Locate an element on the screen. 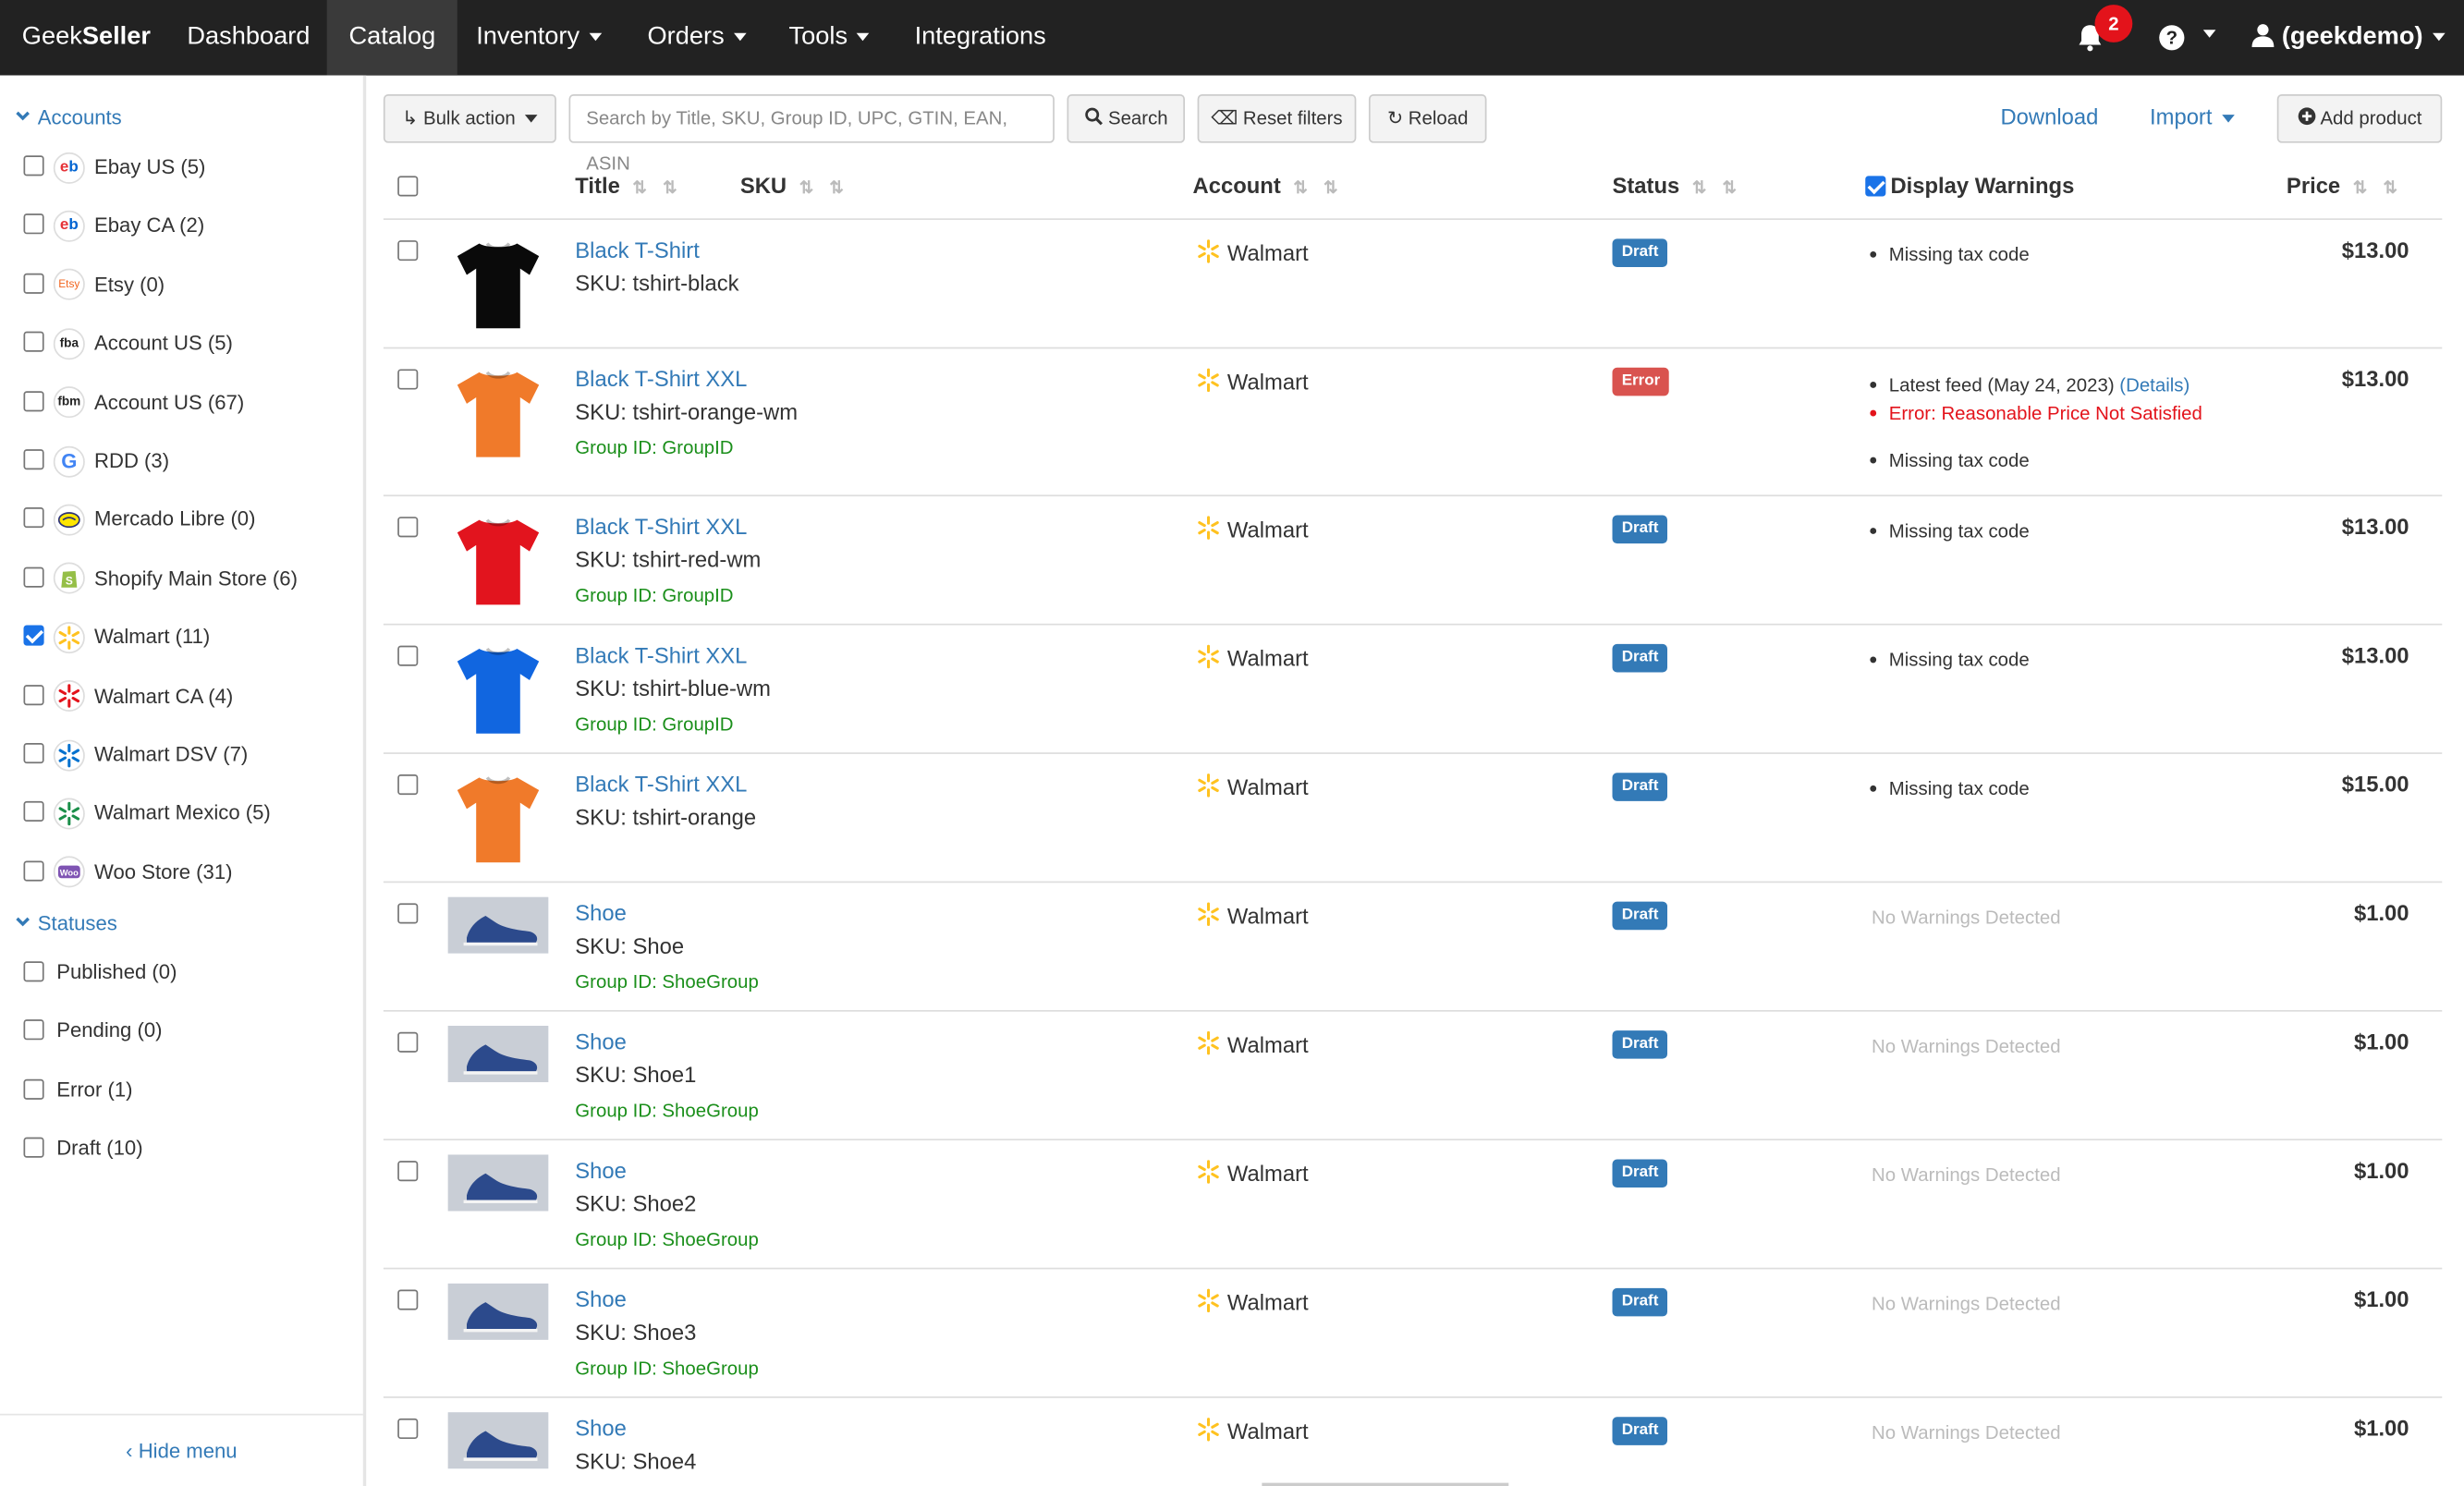  sidebar-status-item: Error (1) is located at coordinates (77, 1090).